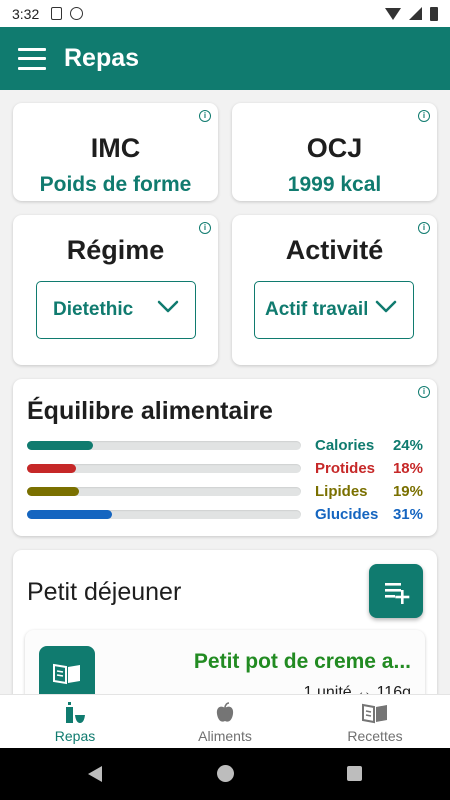  I want to click on regime-select: Dietethic, so click(116, 310).